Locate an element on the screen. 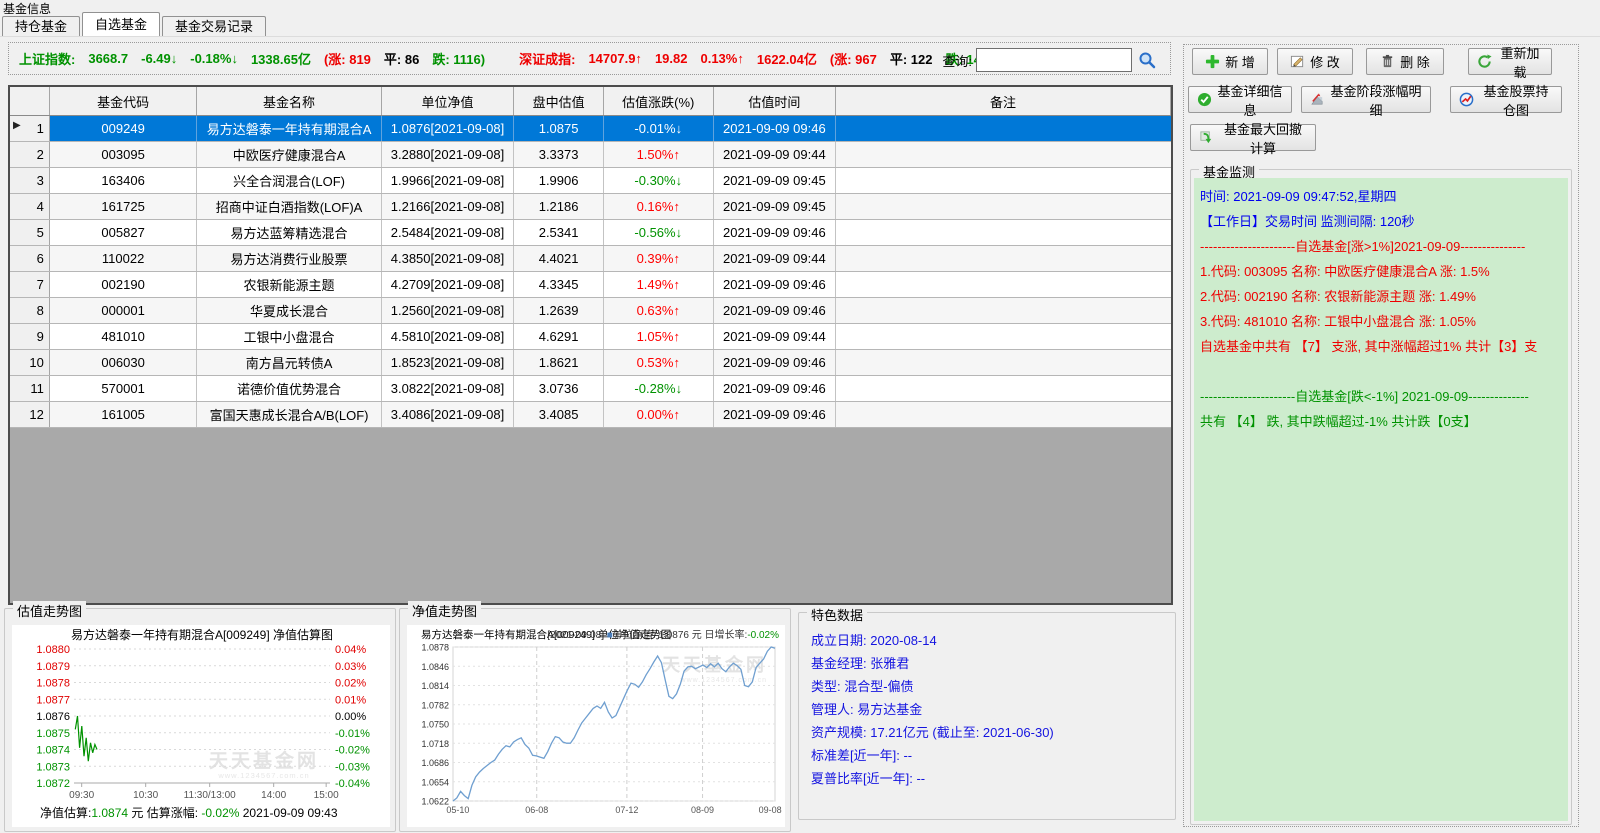 Image resolution: width=1600 pixels, height=833 pixels. row-selector-cell: 3 is located at coordinates (30, 180).